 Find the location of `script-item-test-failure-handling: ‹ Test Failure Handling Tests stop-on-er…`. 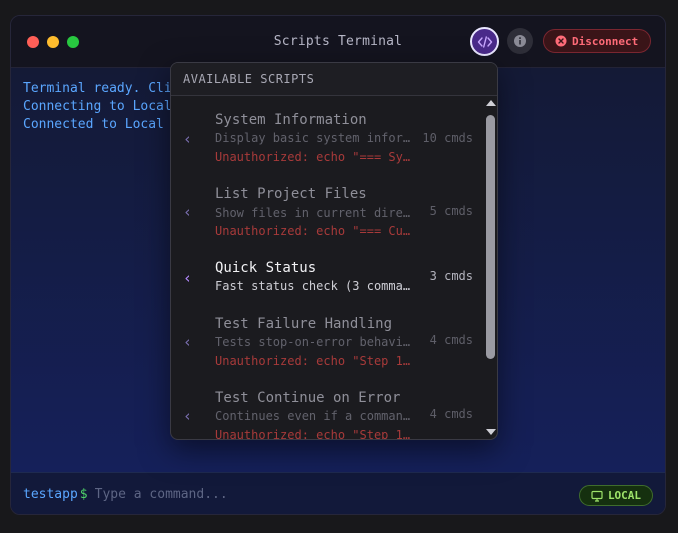

script-item-test-failure-handling: ‹ Test Failure Handling Tests stop-on-er… is located at coordinates (327, 338).